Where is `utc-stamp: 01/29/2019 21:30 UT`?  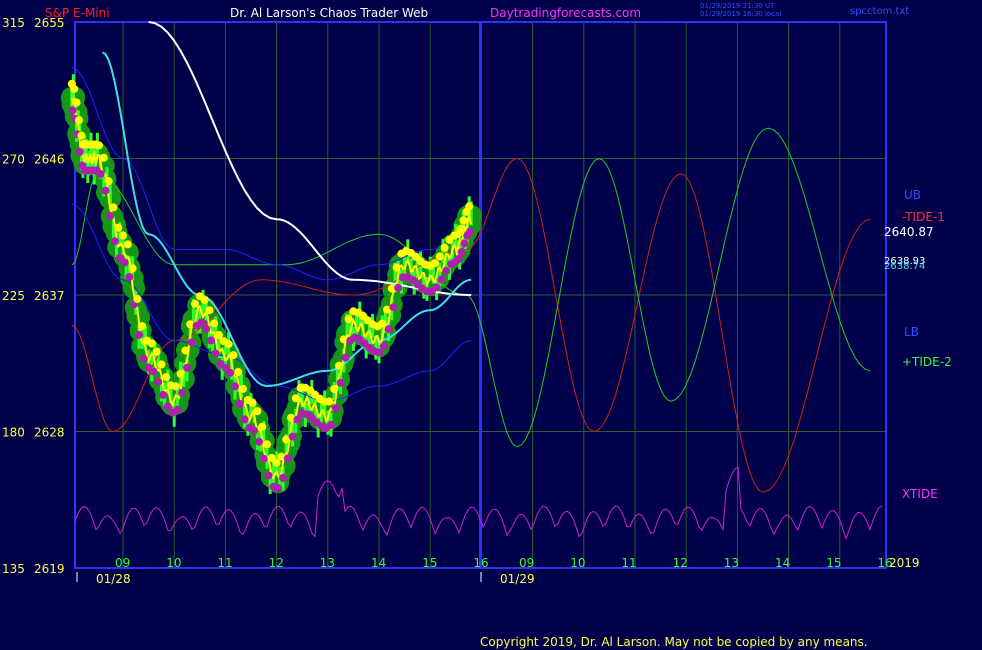
utc-stamp: 01/29/2019 21:30 UT is located at coordinates (737, 6).